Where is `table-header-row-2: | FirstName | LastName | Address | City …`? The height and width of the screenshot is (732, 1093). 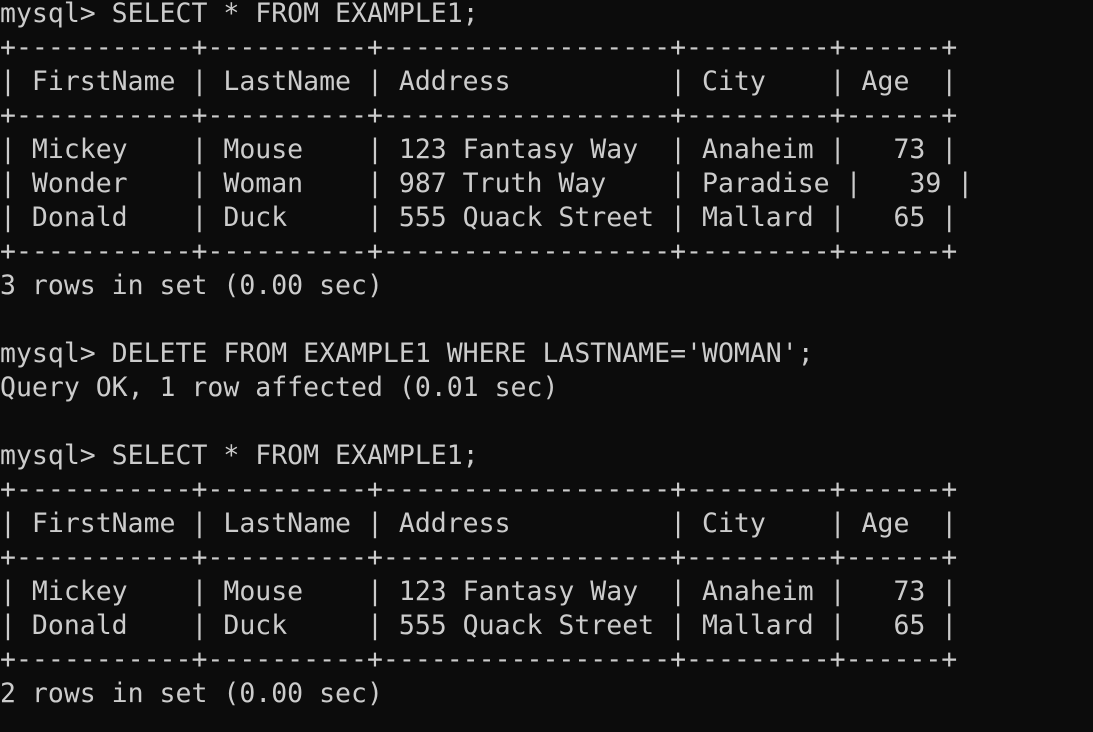 table-header-row-2: | FirstName | LastName | Address | City … is located at coordinates (479, 523).